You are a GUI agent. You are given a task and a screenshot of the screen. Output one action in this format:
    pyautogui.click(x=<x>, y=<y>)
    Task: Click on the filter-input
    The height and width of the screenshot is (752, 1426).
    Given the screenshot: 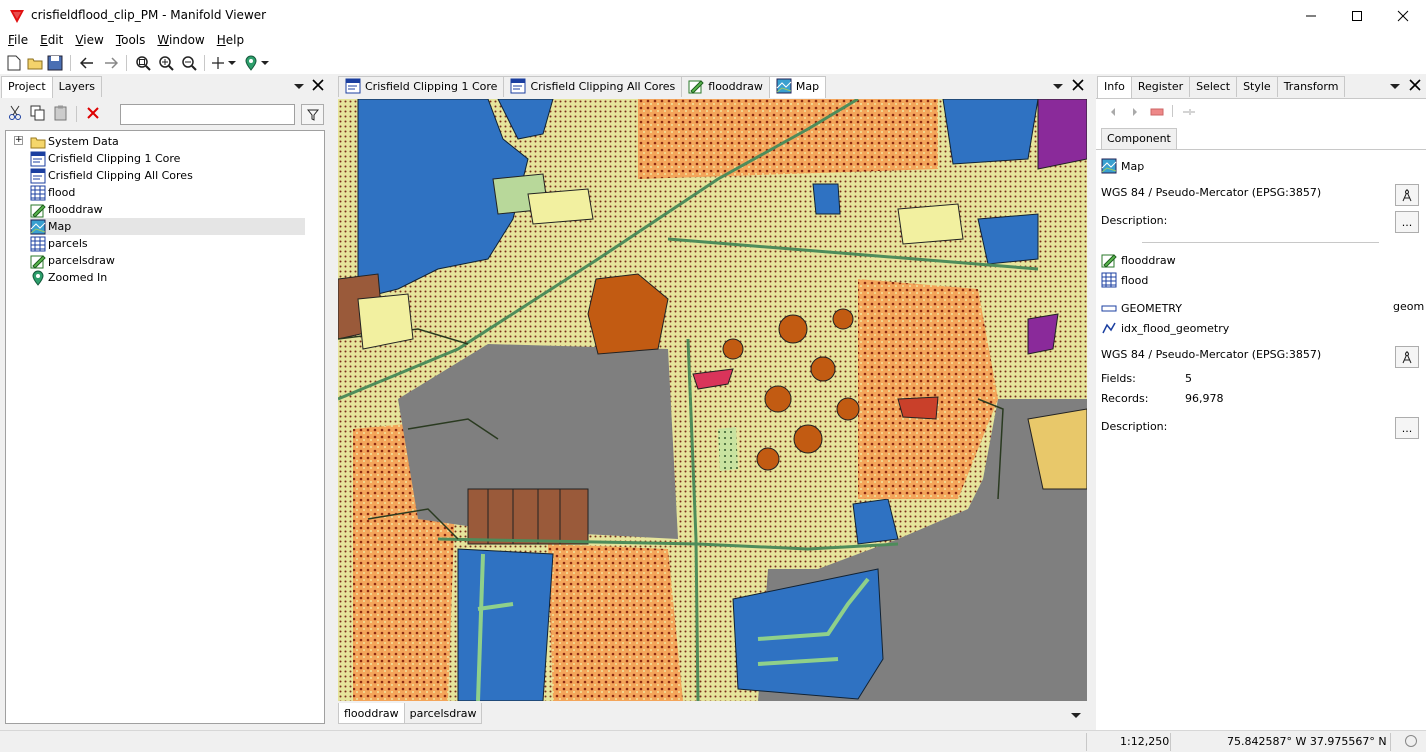 What is the action you would take?
    pyautogui.click(x=207, y=114)
    